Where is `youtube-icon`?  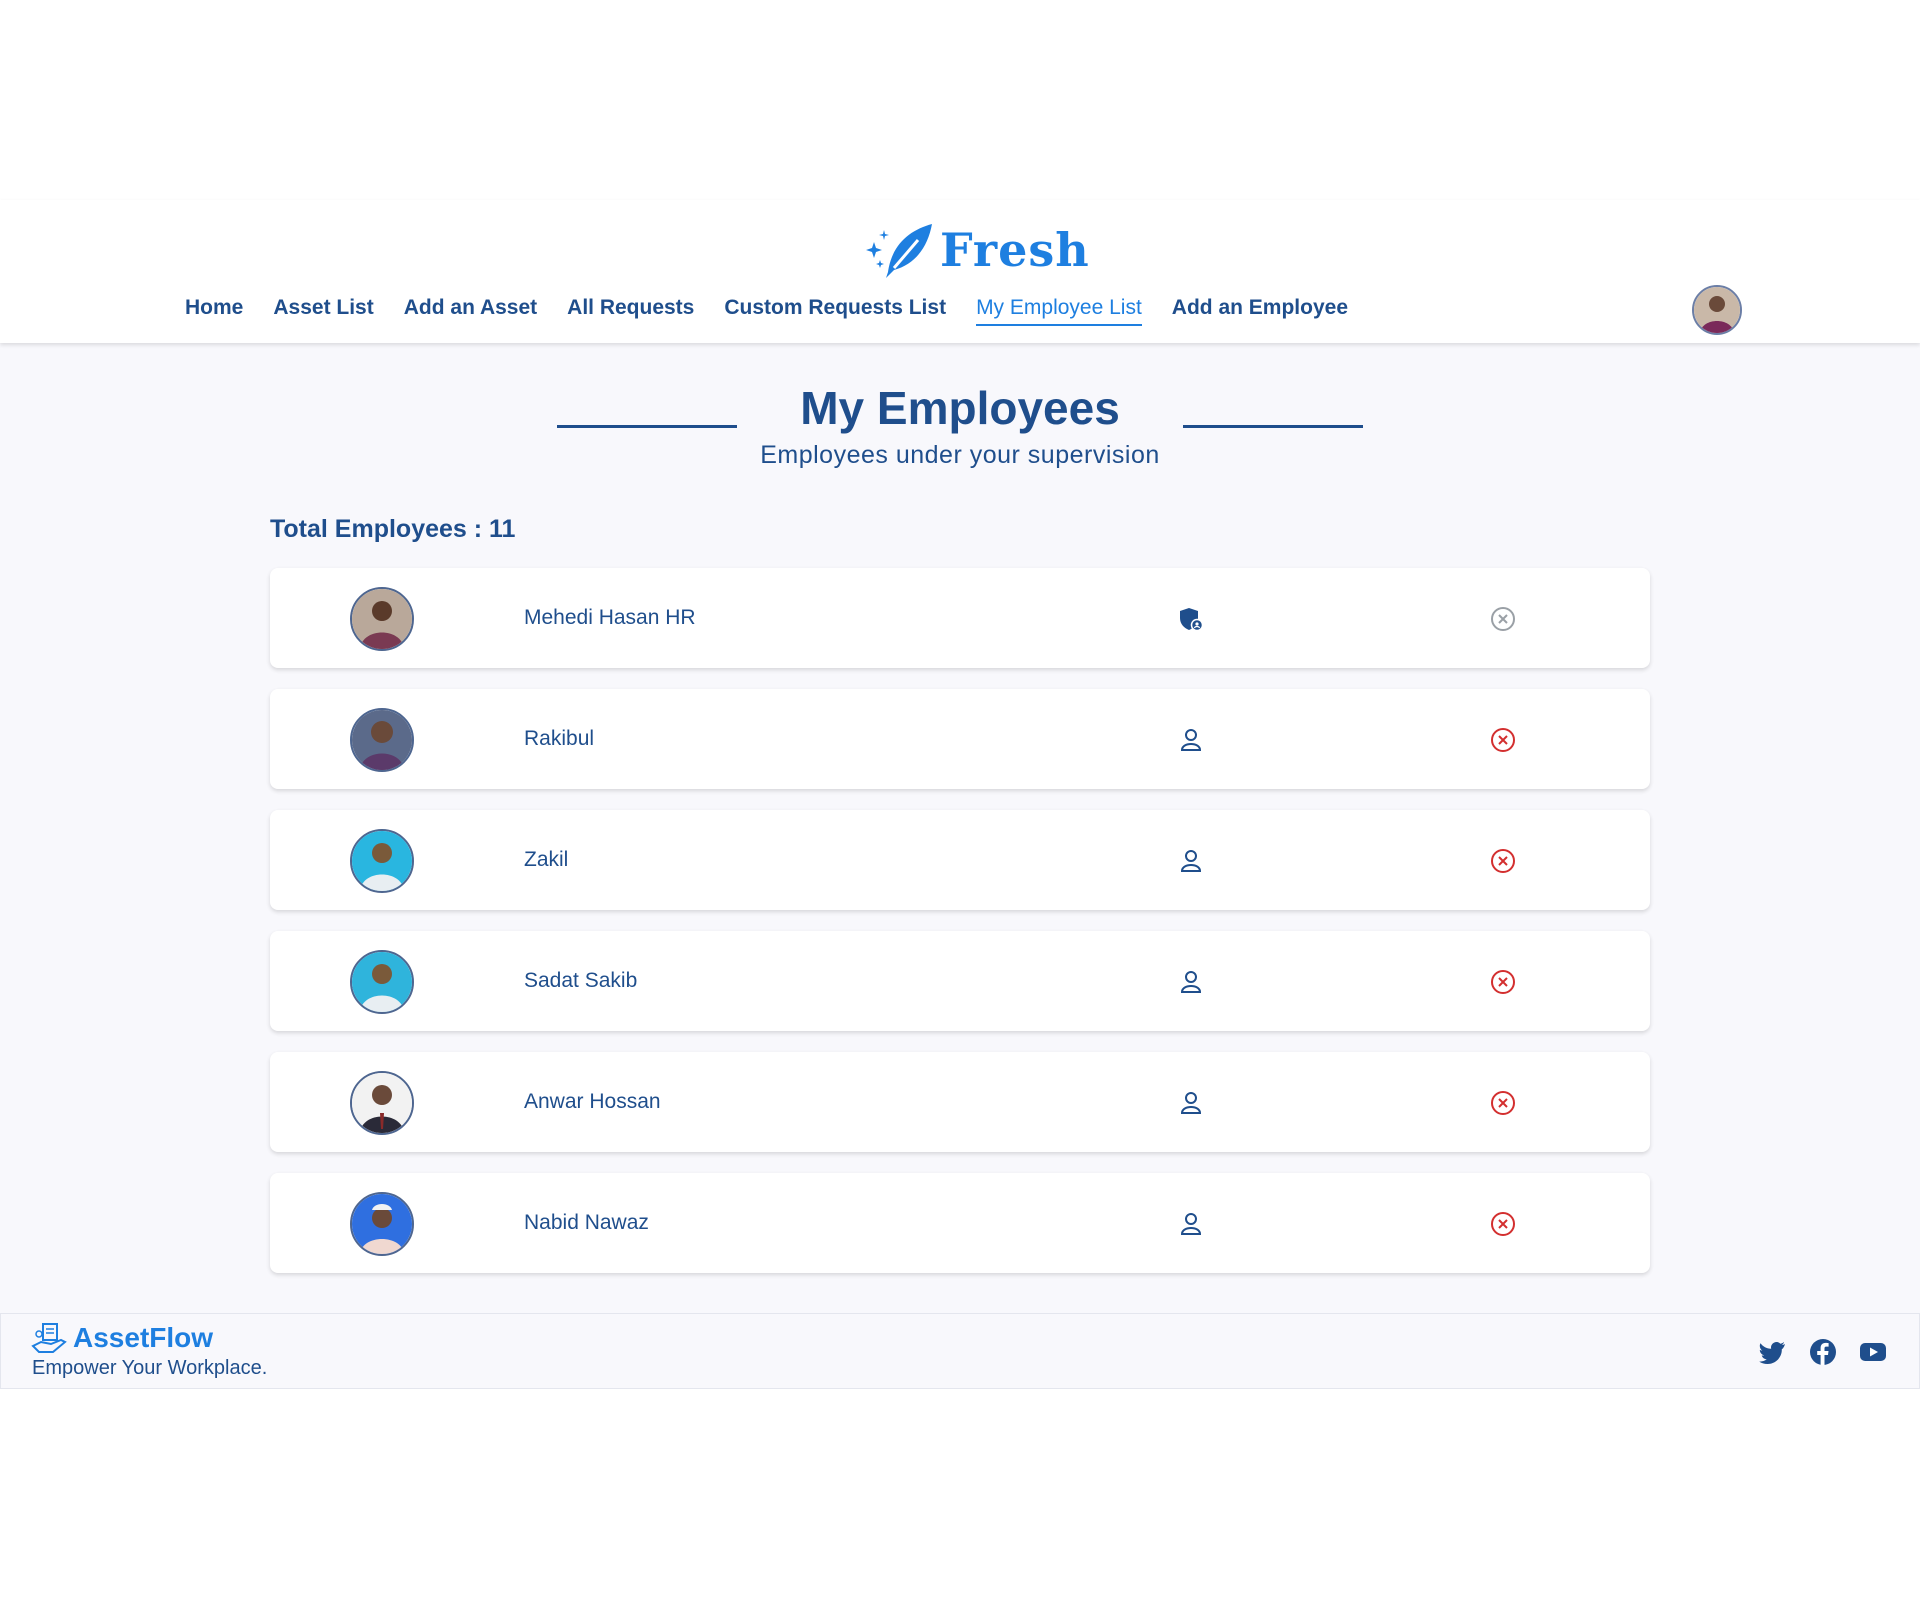 youtube-icon is located at coordinates (1873, 1352).